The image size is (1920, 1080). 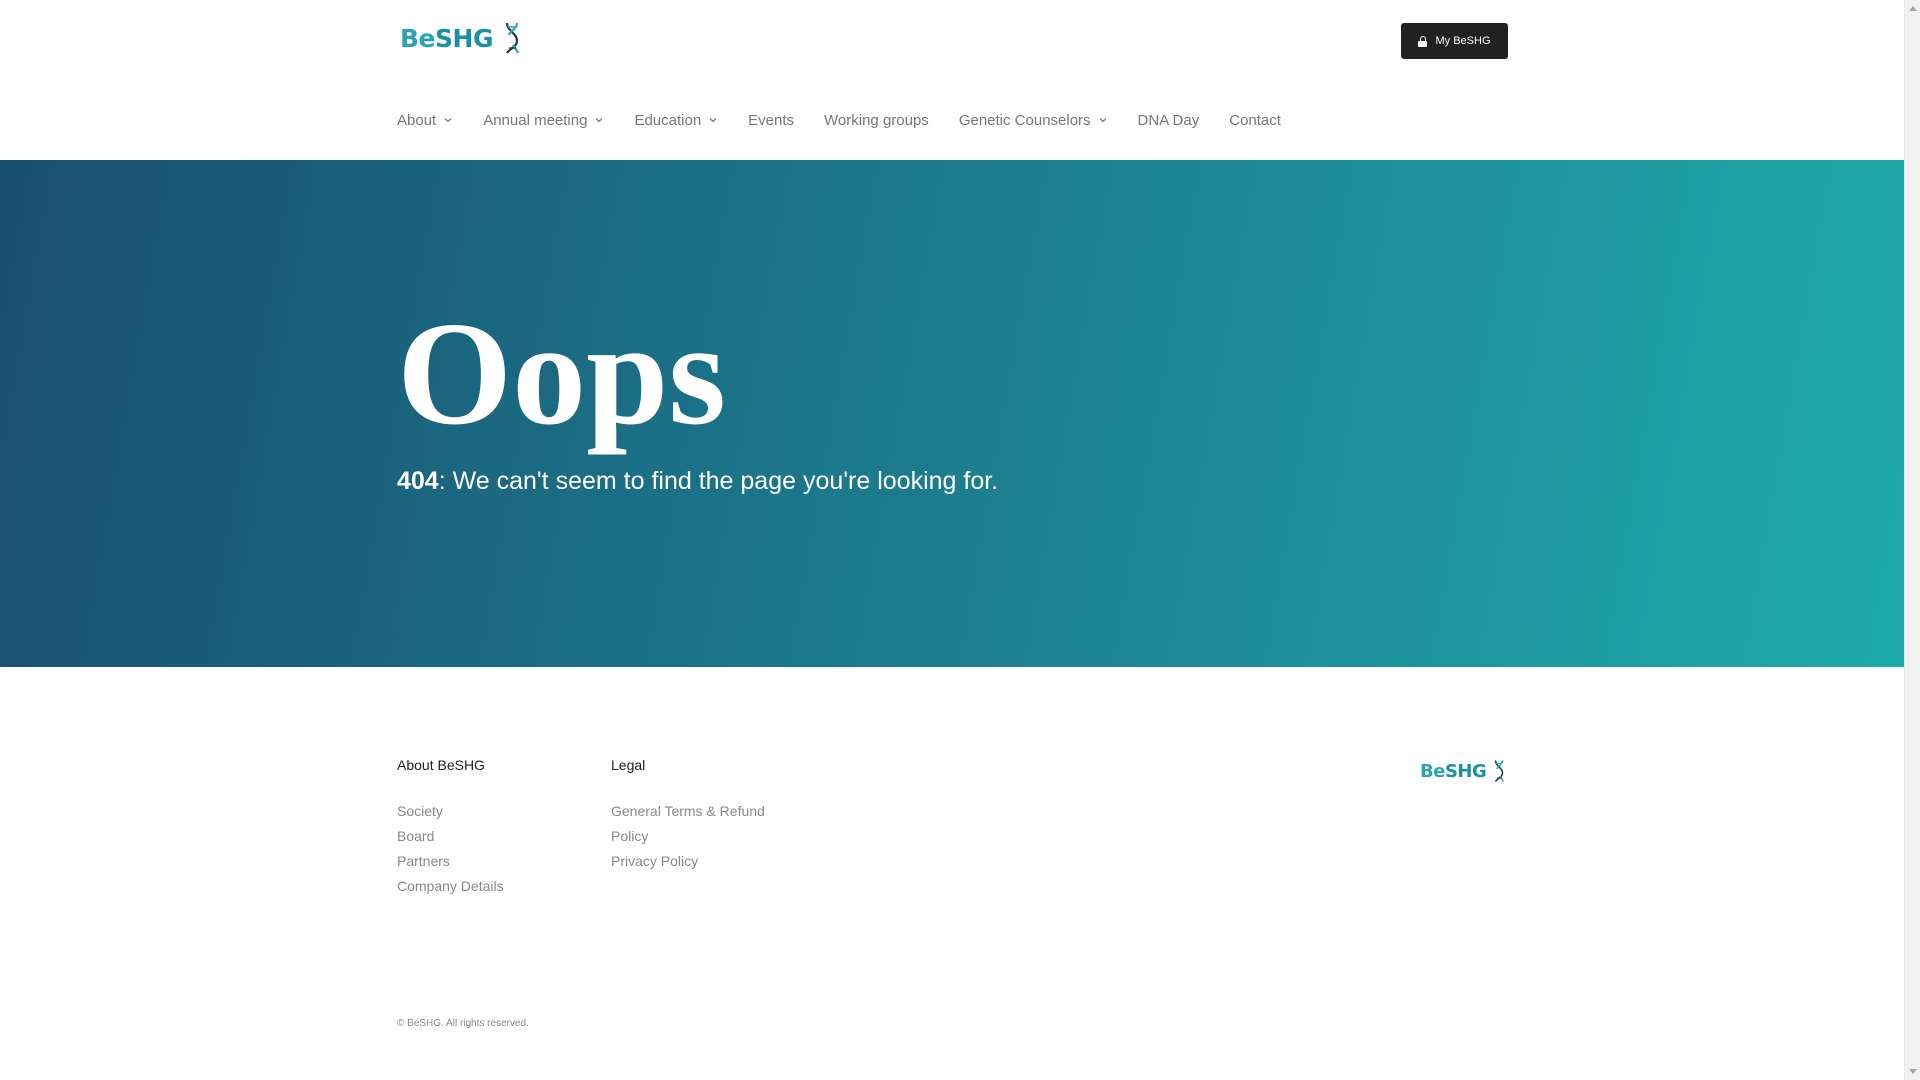 What do you see at coordinates (497, 836) in the screenshot?
I see `footer-link-board: Board` at bounding box center [497, 836].